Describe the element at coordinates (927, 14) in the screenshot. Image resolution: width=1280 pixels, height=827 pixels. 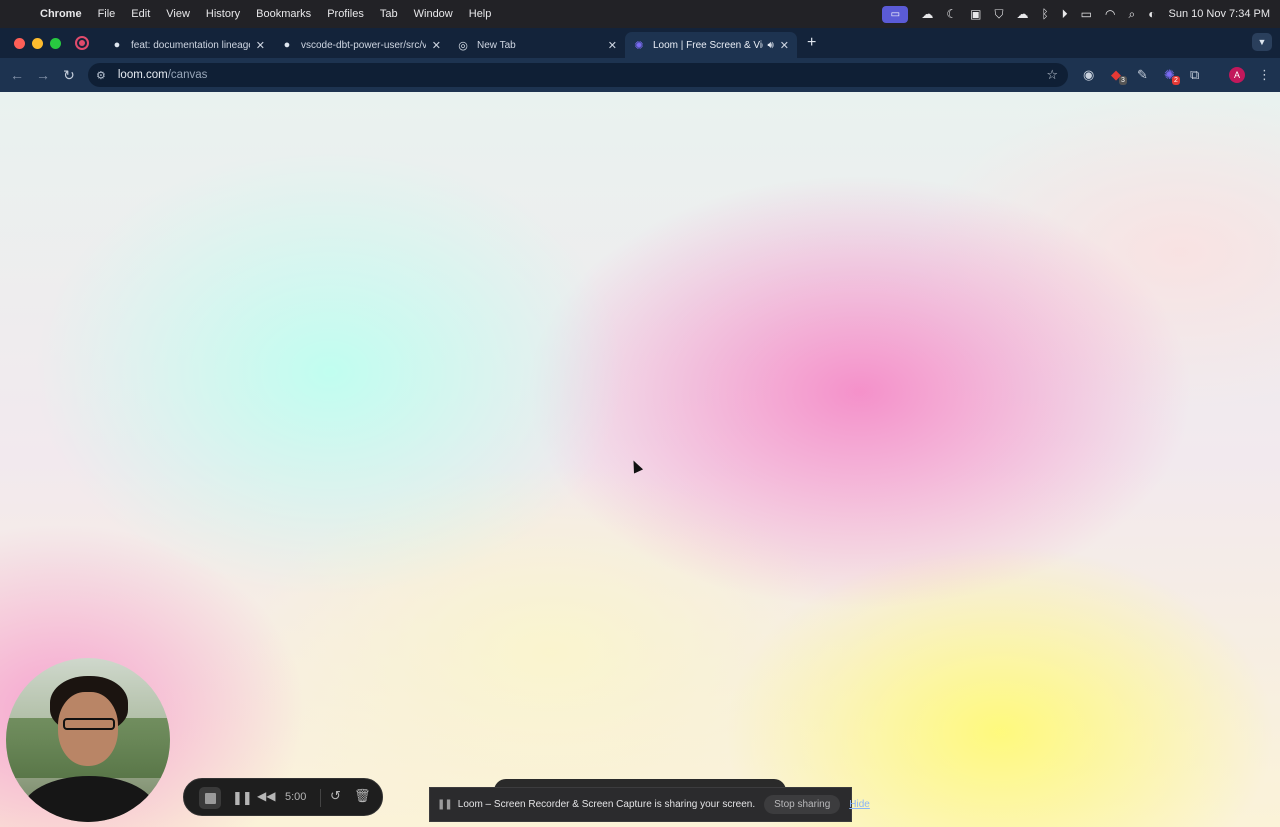
I see `weather-icon: ☁` at that location.